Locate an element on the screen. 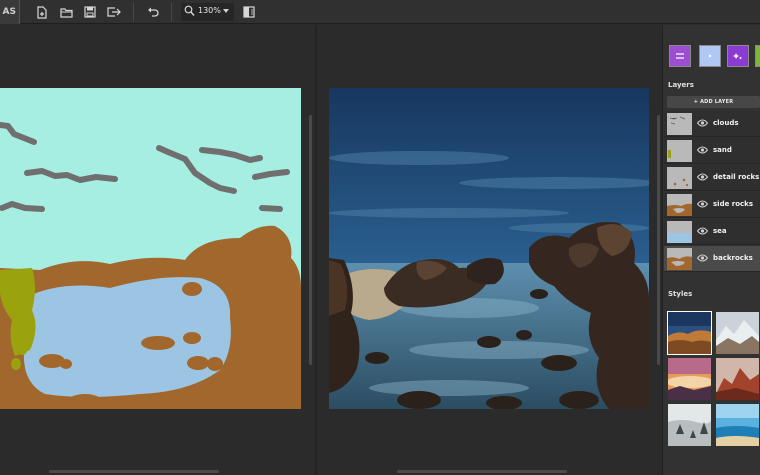 The width and height of the screenshot is (760, 475). styles-title: Styles is located at coordinates (680, 294).